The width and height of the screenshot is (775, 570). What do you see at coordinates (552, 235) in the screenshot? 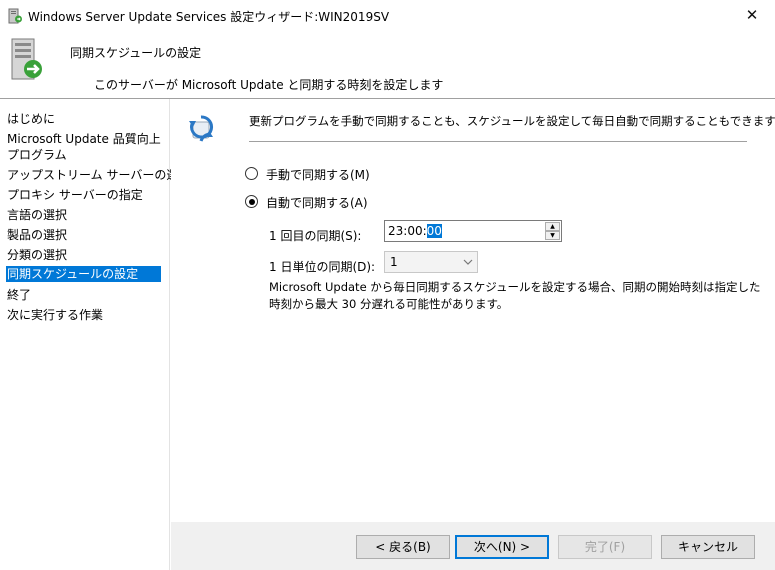
I see `spin-down-button: ▼` at bounding box center [552, 235].